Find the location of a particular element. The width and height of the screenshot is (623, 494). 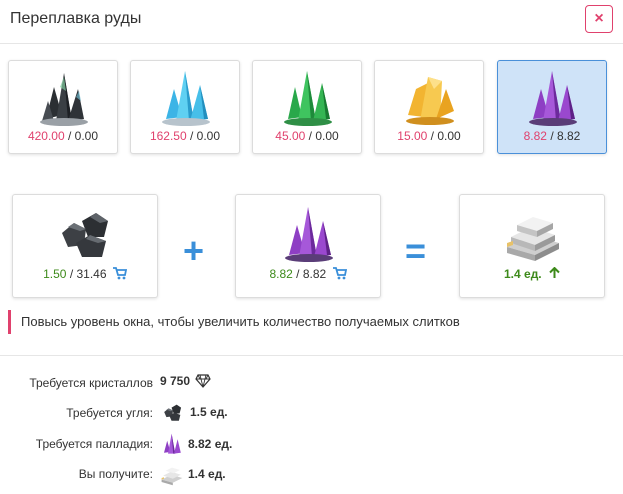

ore-card-purple: 8.82 / 8.82 is located at coordinates (552, 107).